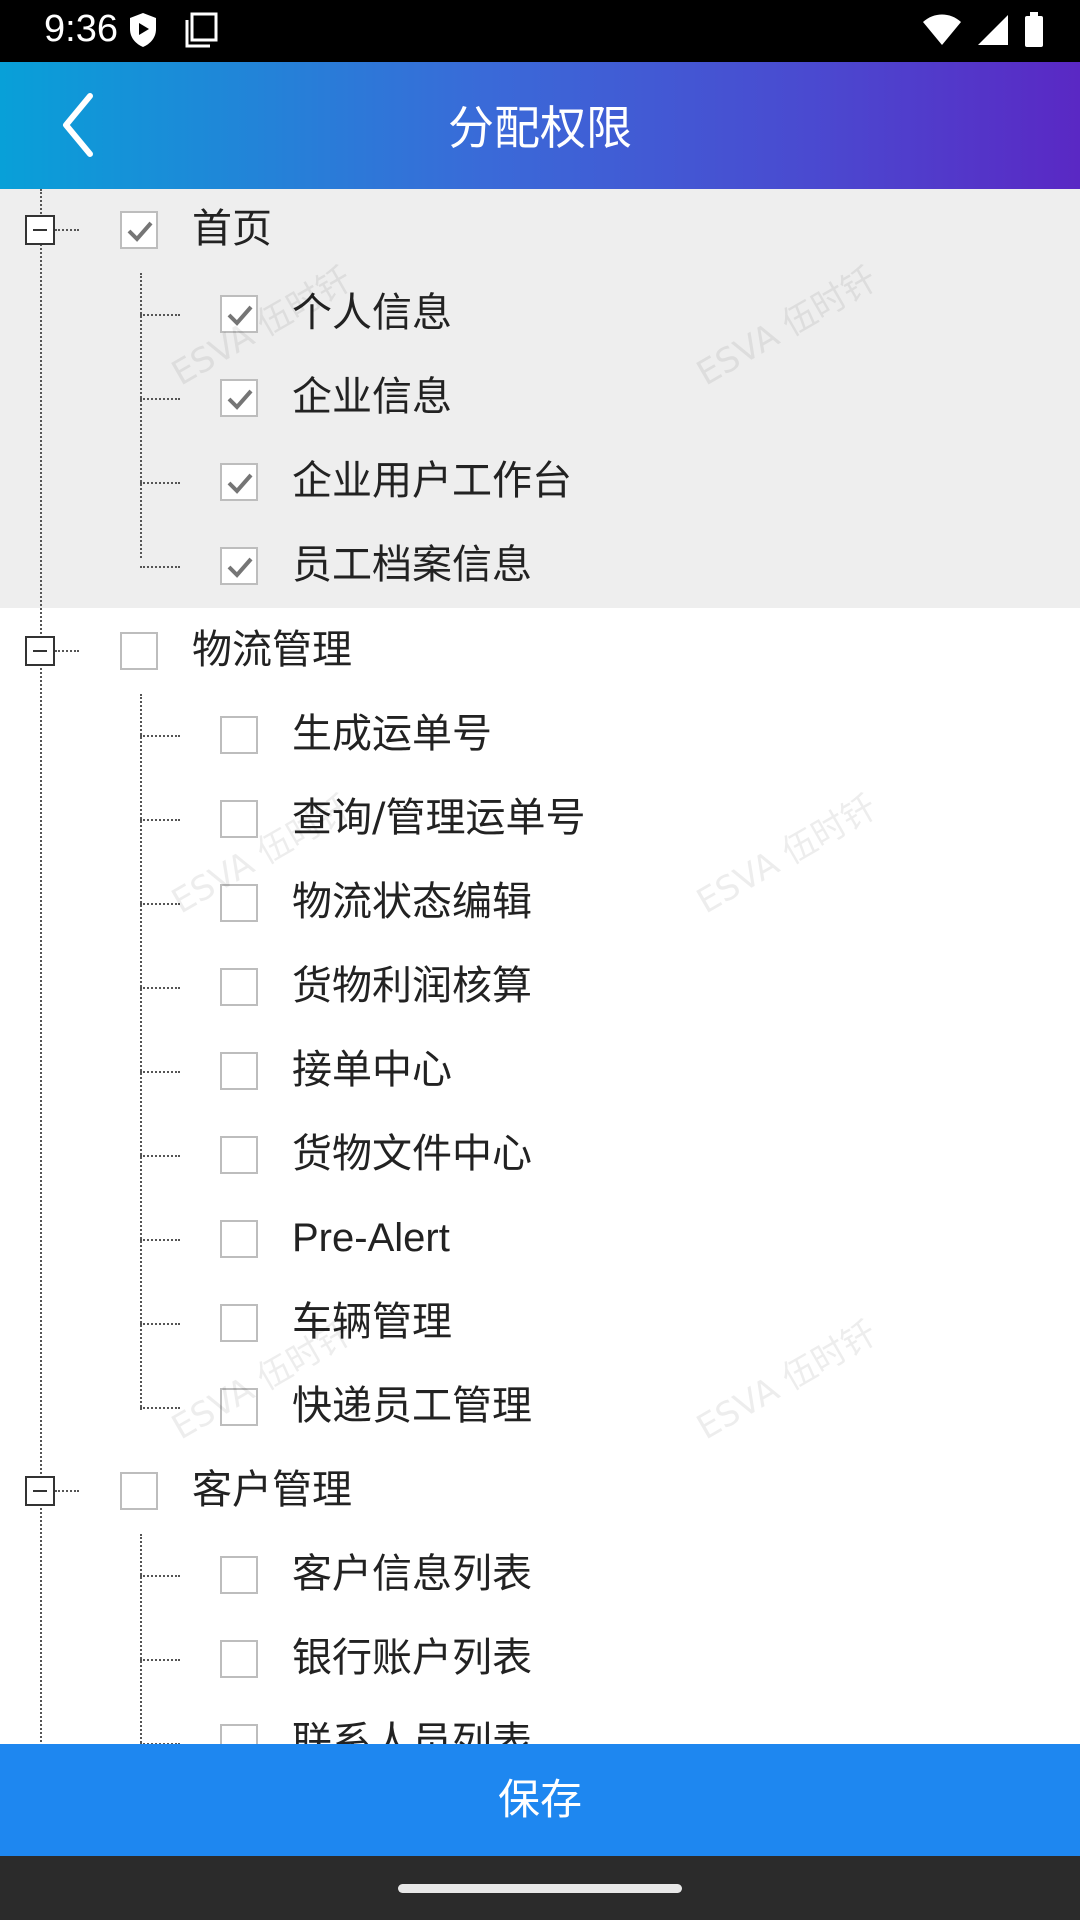 This screenshot has width=1080, height=1920. What do you see at coordinates (412, 902) in the screenshot?
I see `child-label: 物流状态编辑` at bounding box center [412, 902].